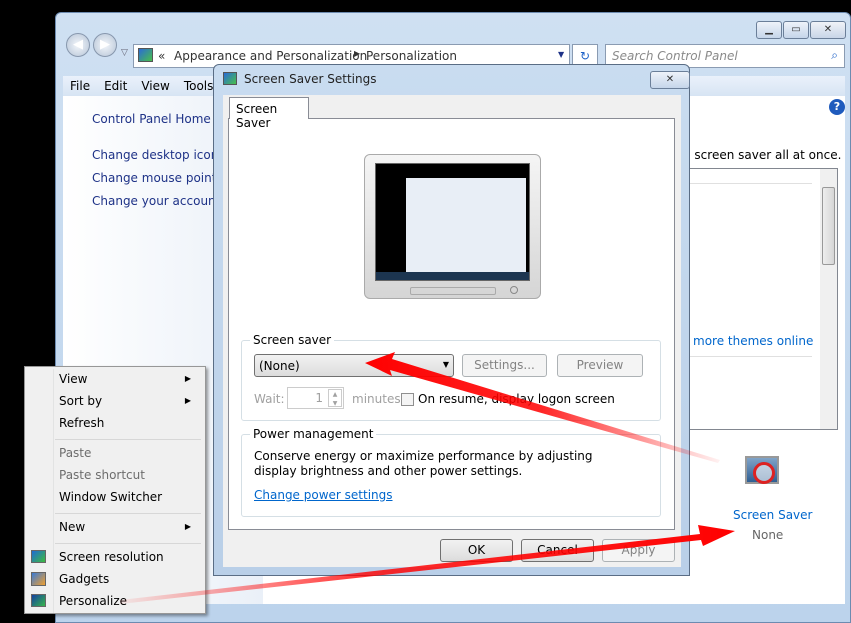 Image resolution: width=851 pixels, height=623 pixels. I want to click on arrow-to-screen-saver-select, so click(542, 407).